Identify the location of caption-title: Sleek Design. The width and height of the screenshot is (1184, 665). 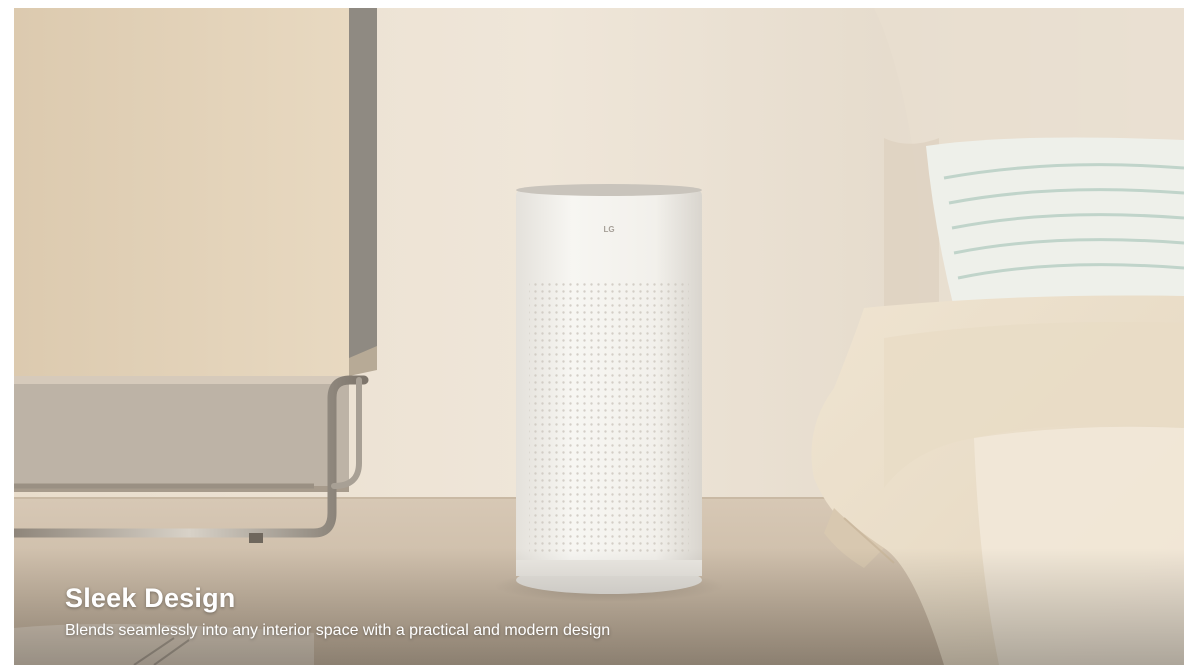
(150, 598).